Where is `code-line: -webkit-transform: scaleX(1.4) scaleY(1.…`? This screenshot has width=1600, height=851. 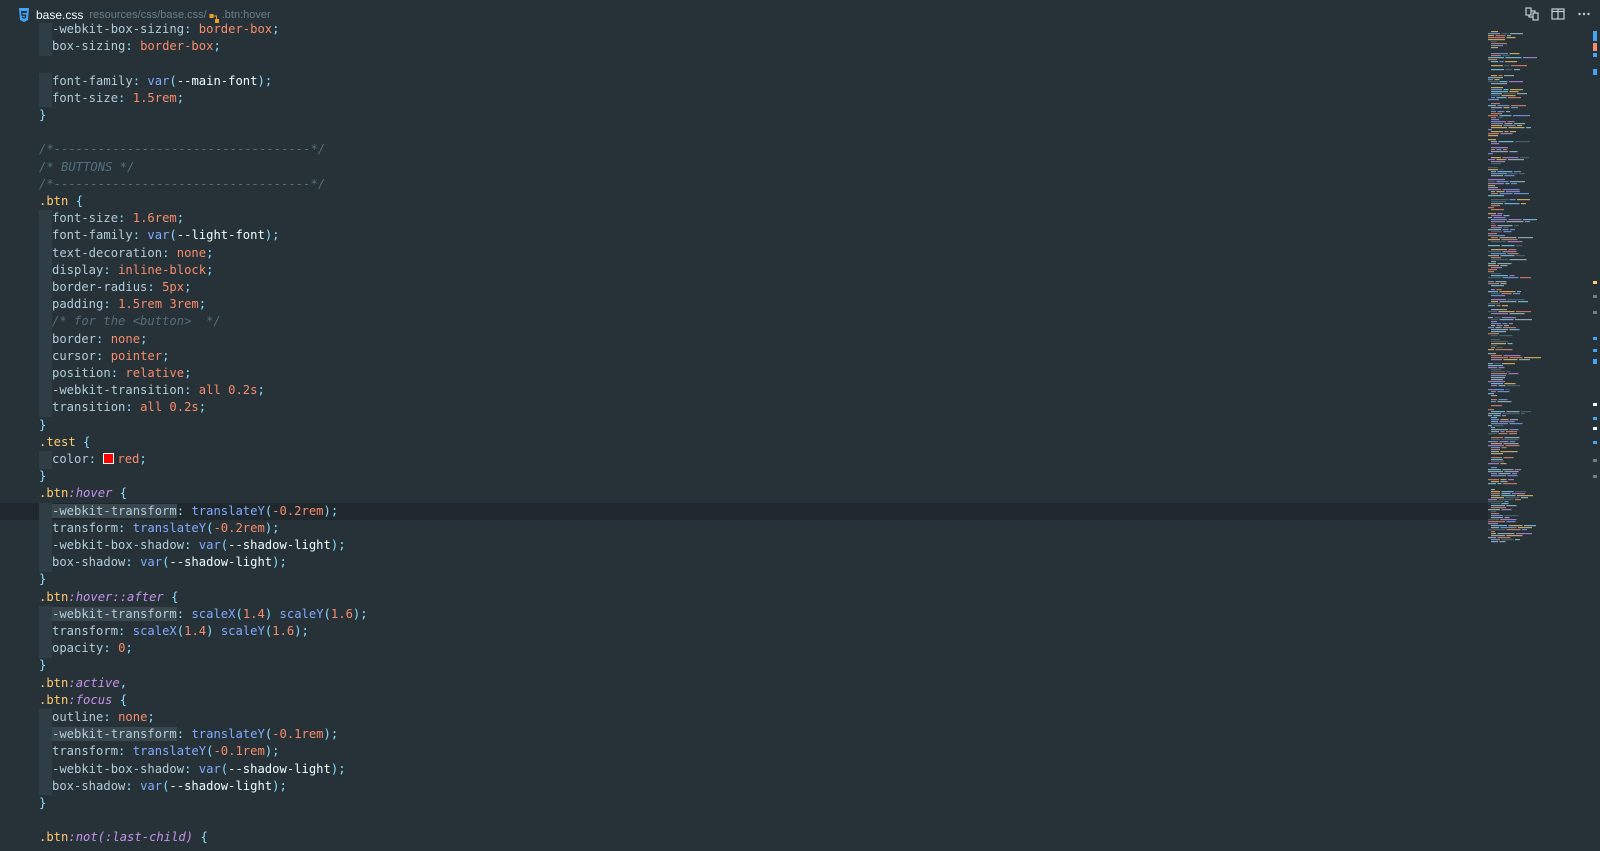 code-line: -webkit-transform: scaleX(1.4) scaleY(1.… is located at coordinates (744, 614).